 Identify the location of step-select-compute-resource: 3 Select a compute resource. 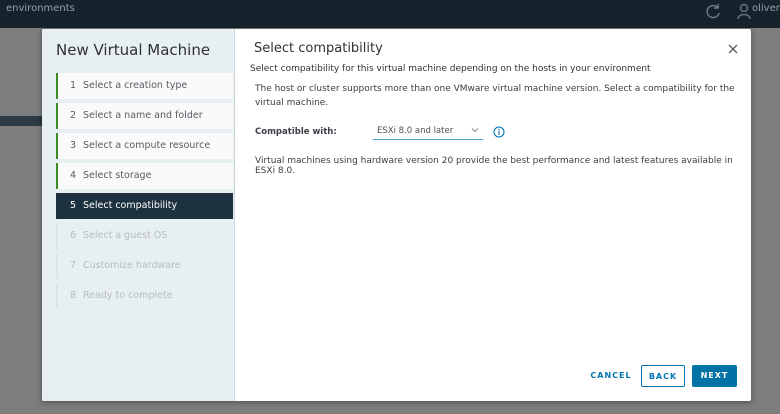
(144, 146).